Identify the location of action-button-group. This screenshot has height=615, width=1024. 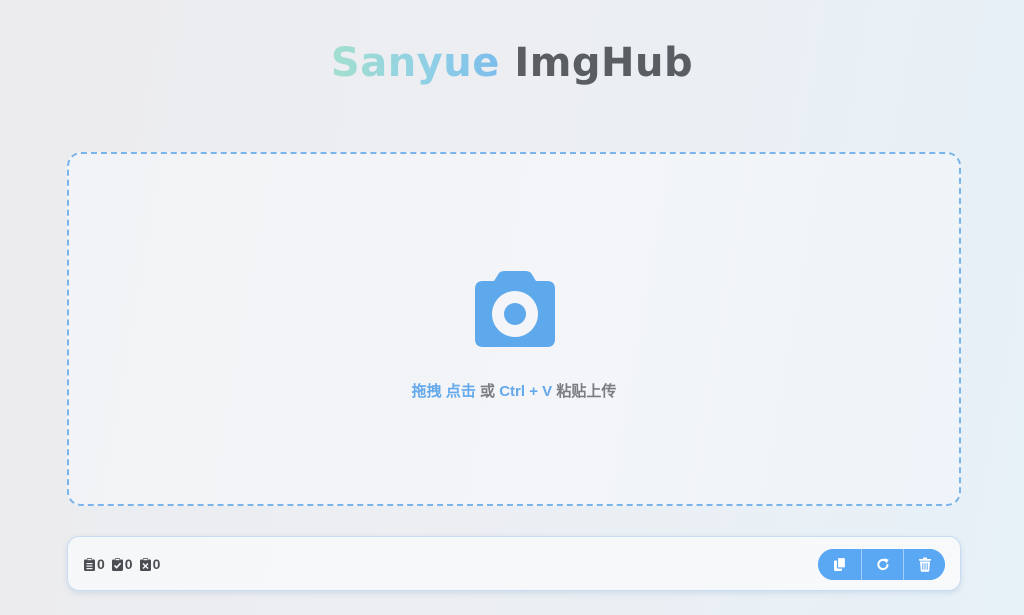
(881, 564).